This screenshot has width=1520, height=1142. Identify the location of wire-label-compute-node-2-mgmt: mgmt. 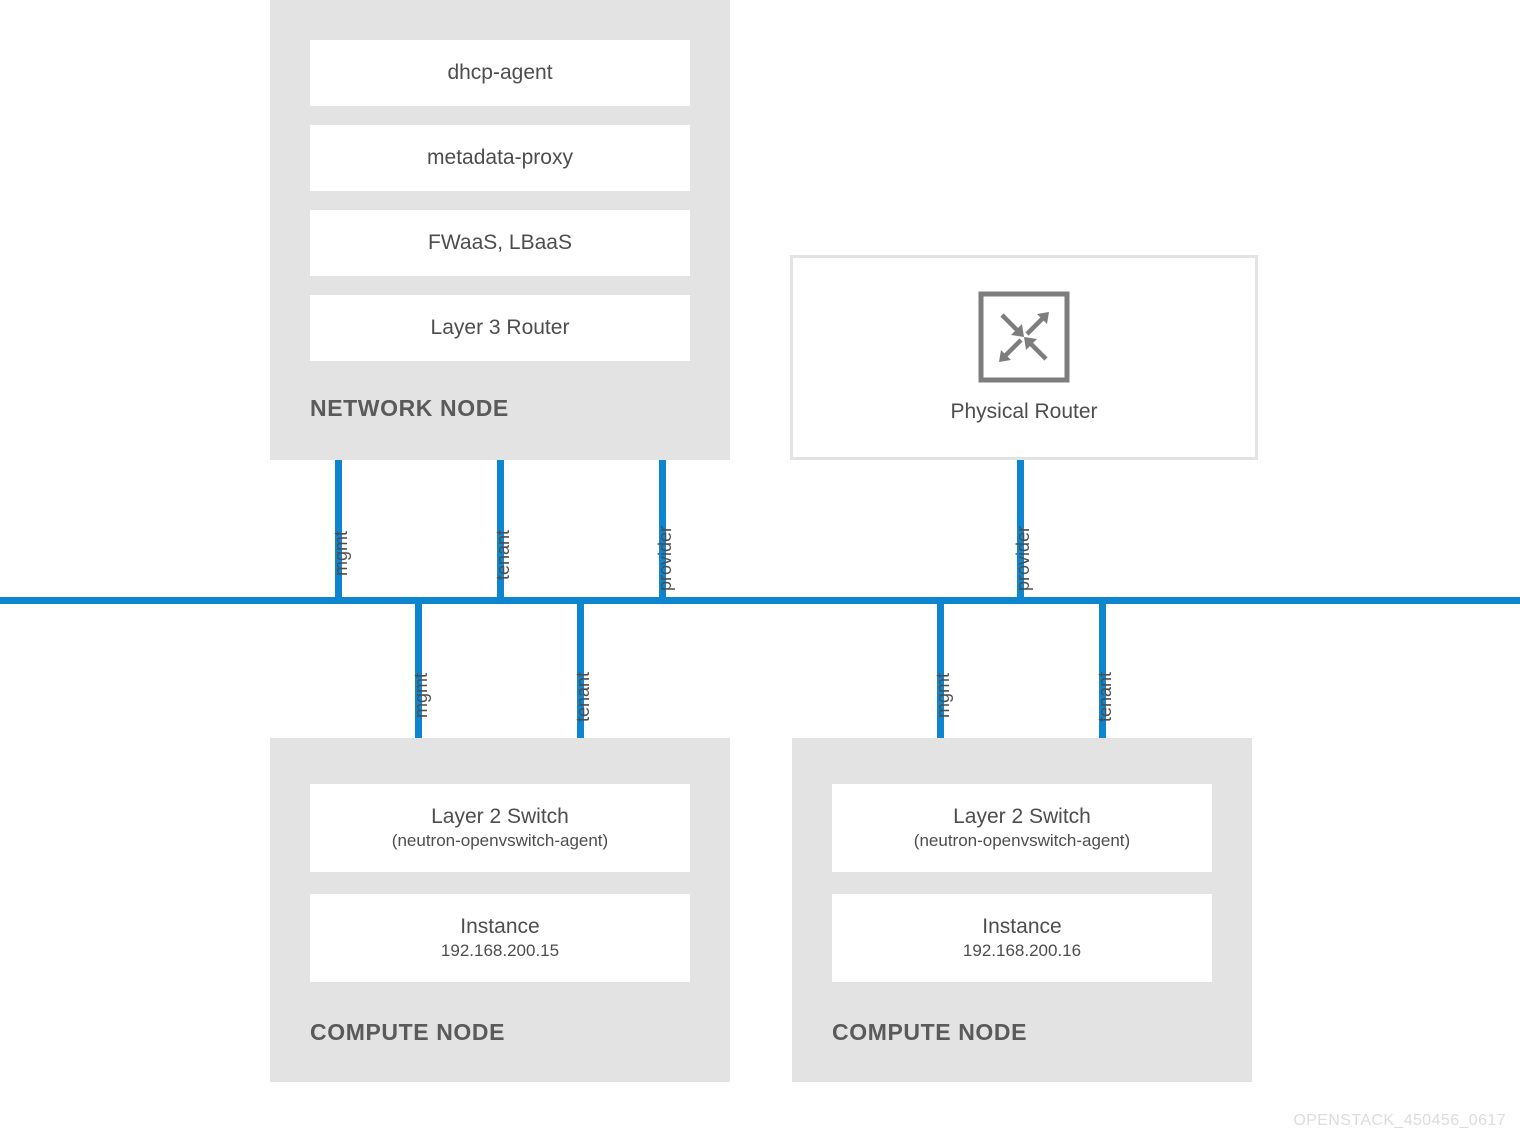
(943, 695).